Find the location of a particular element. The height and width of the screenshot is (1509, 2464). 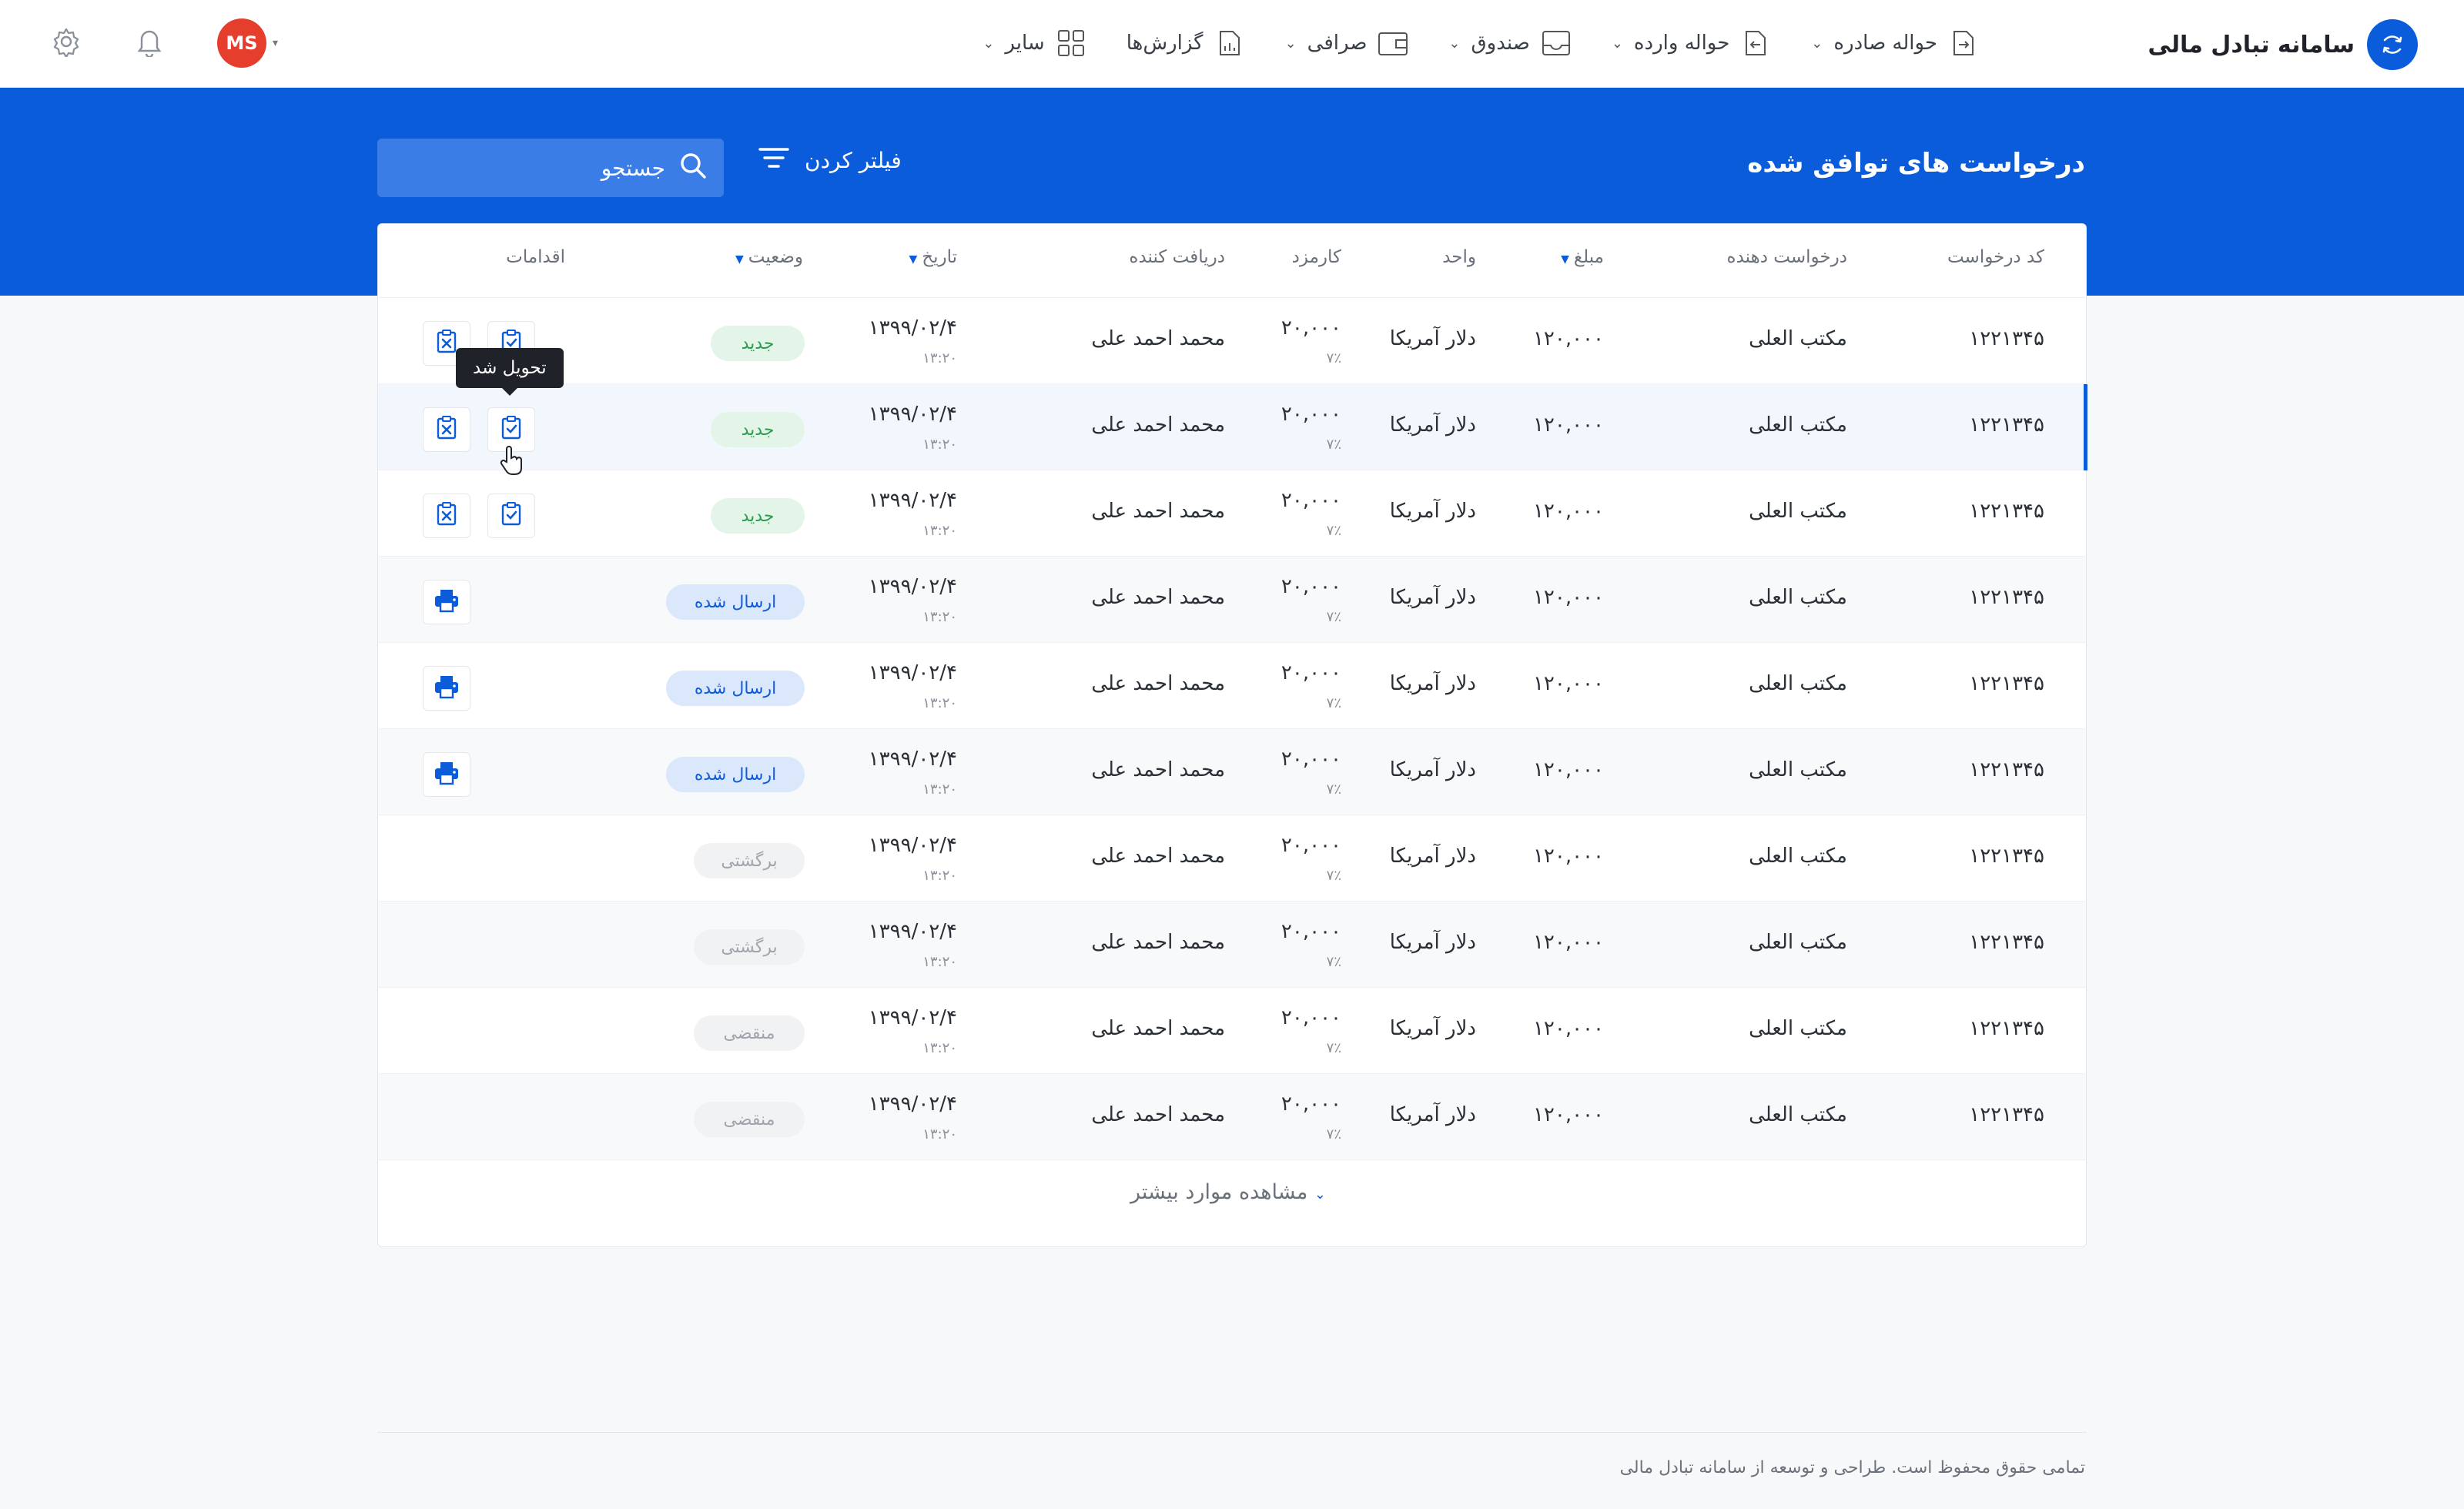

brand: سامانه تبادل مالی is located at coordinates (2283, 44).